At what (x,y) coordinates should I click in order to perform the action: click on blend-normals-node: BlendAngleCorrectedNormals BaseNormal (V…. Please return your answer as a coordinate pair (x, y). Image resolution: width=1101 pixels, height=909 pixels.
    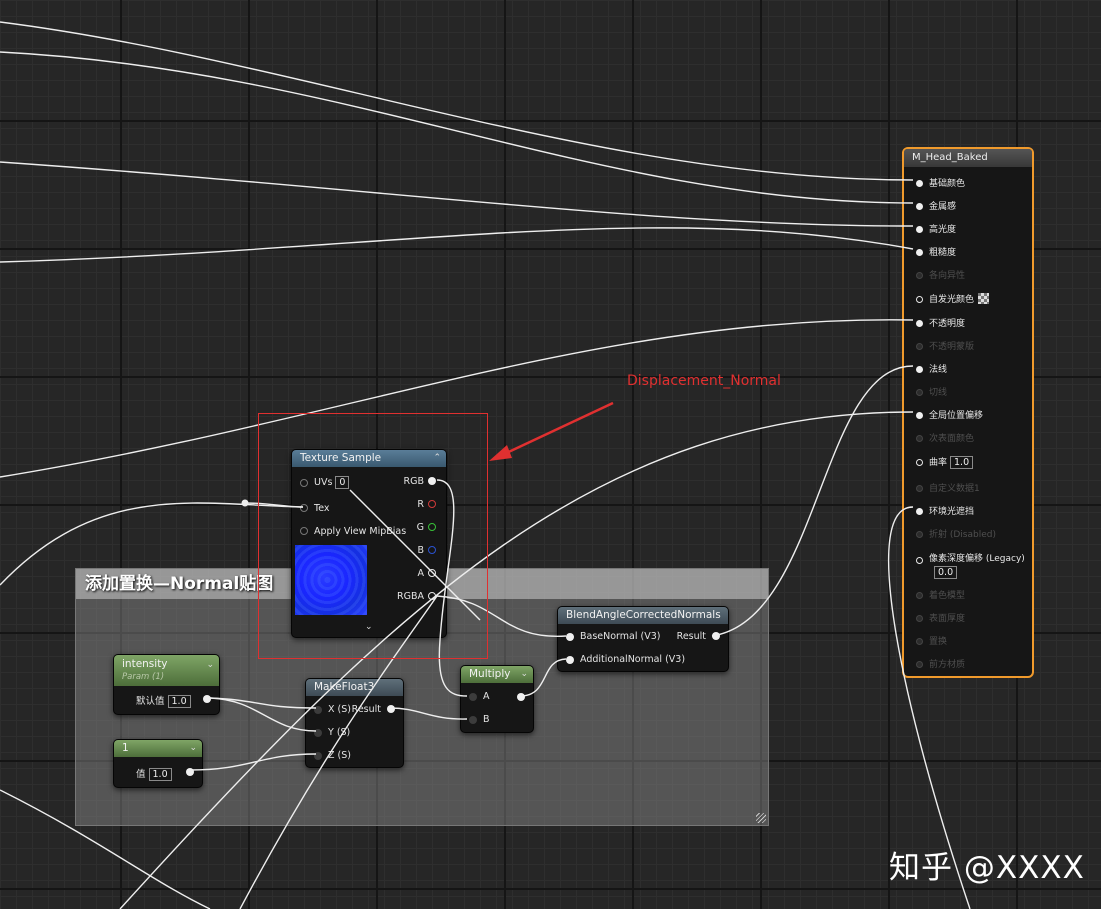
    Looking at the image, I should click on (643, 639).